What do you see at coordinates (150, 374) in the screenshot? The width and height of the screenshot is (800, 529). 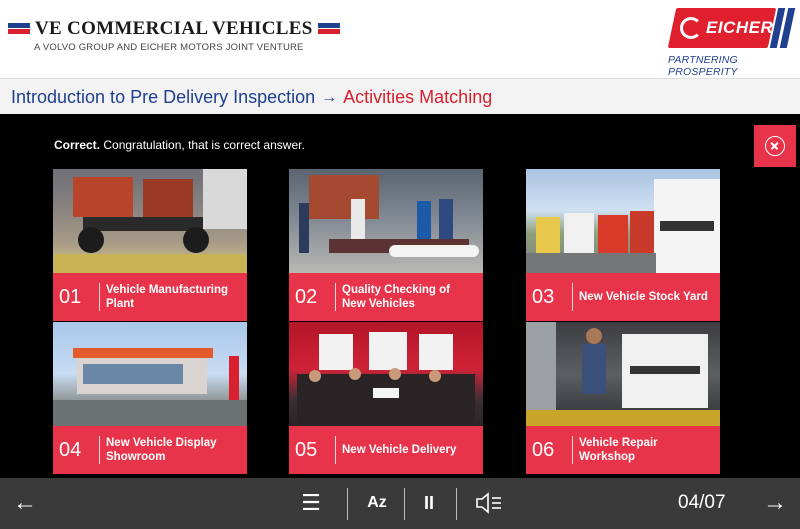 I see `card-image-showroom` at bounding box center [150, 374].